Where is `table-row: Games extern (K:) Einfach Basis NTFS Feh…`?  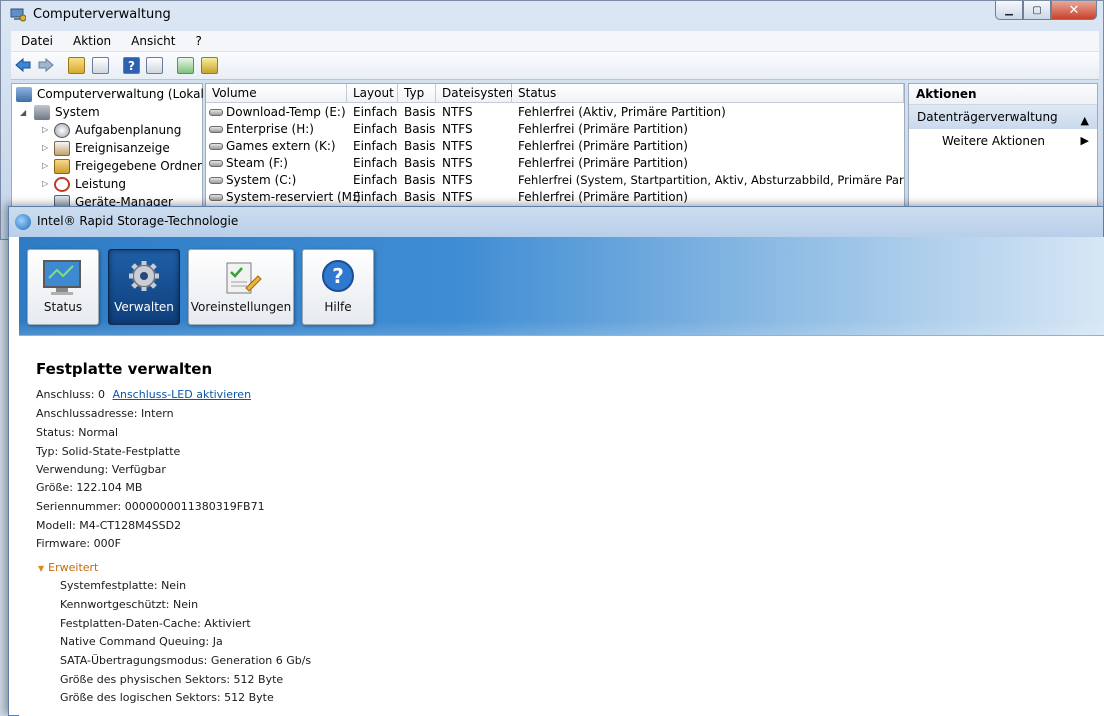
table-row: Games extern (K:) Einfach Basis NTFS Feh… is located at coordinates (555, 146).